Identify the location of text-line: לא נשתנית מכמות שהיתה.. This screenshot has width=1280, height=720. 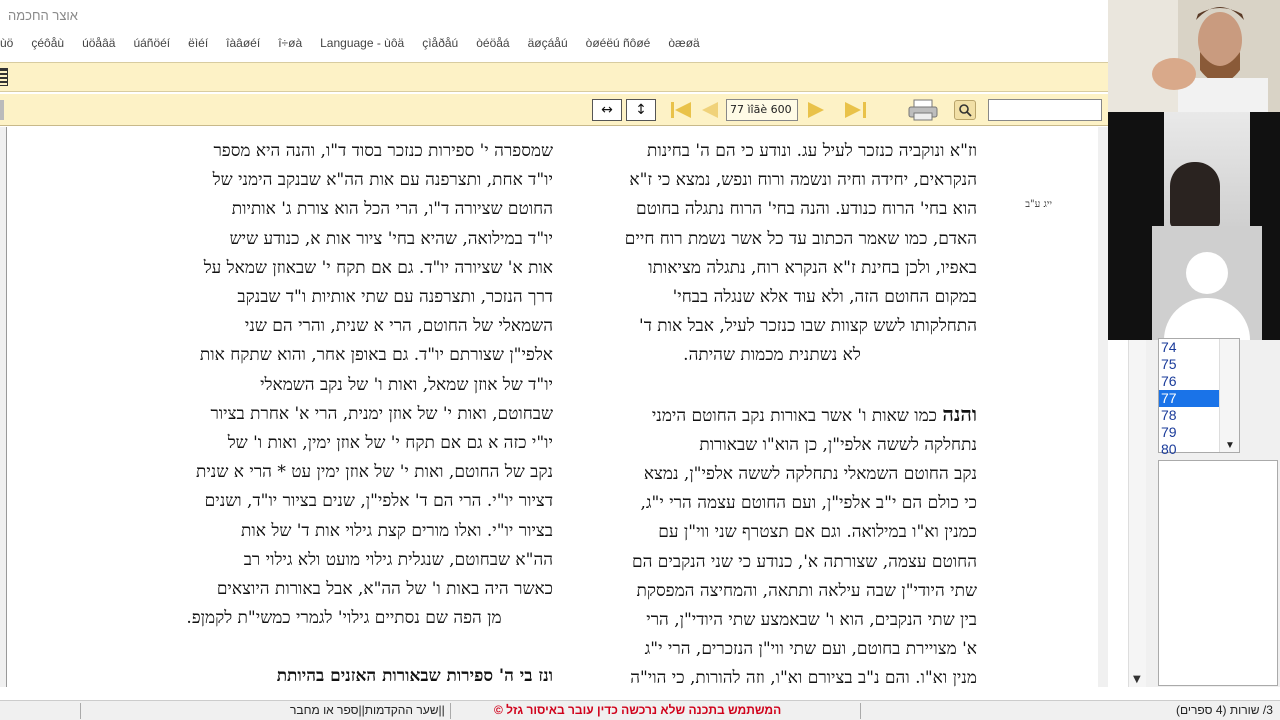
(772, 355).